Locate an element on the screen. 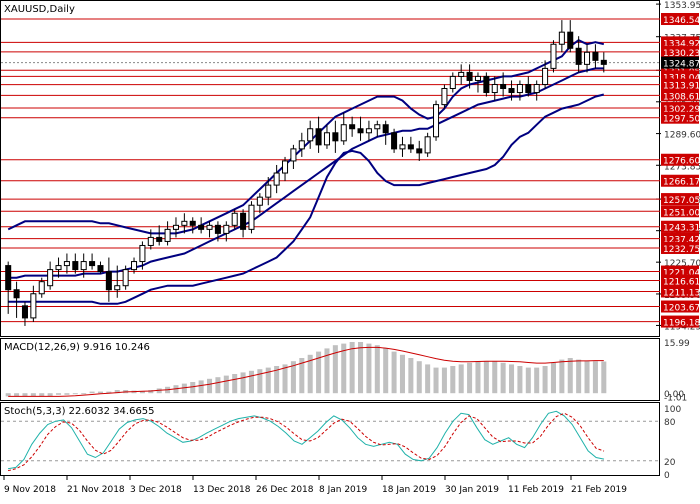 The height and width of the screenshot is (504, 700). x-axis-label: 8 Jan 2019 is located at coordinates (343, 490).